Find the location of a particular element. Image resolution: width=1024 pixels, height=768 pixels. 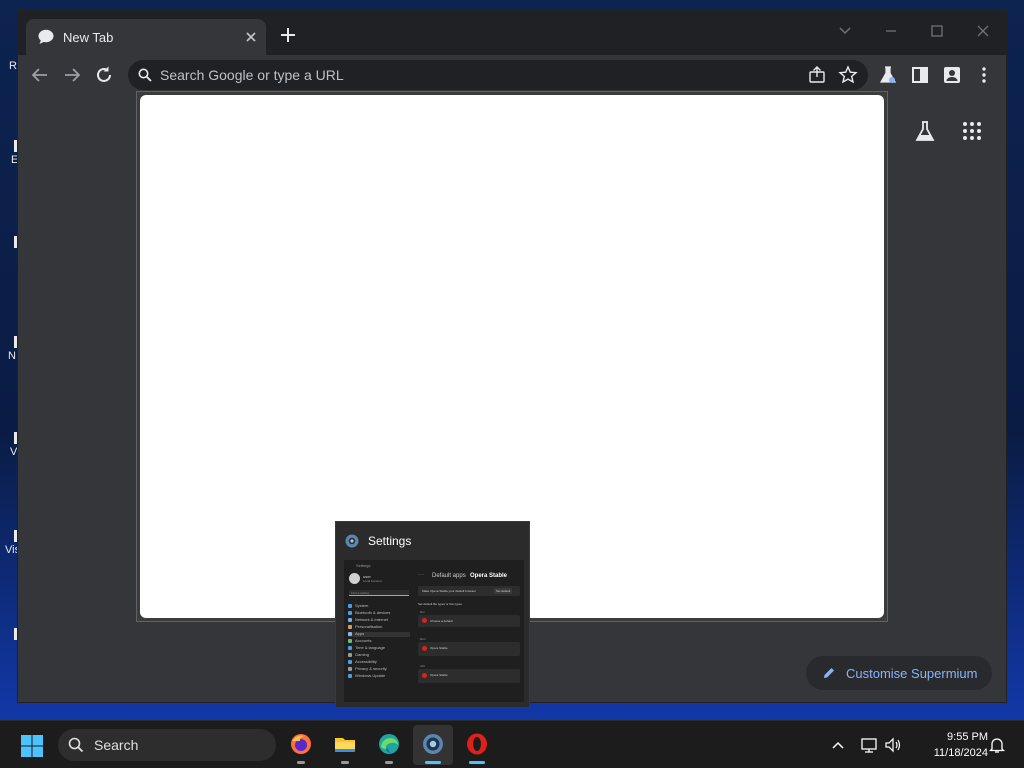

volume-icon is located at coordinates (893, 745).